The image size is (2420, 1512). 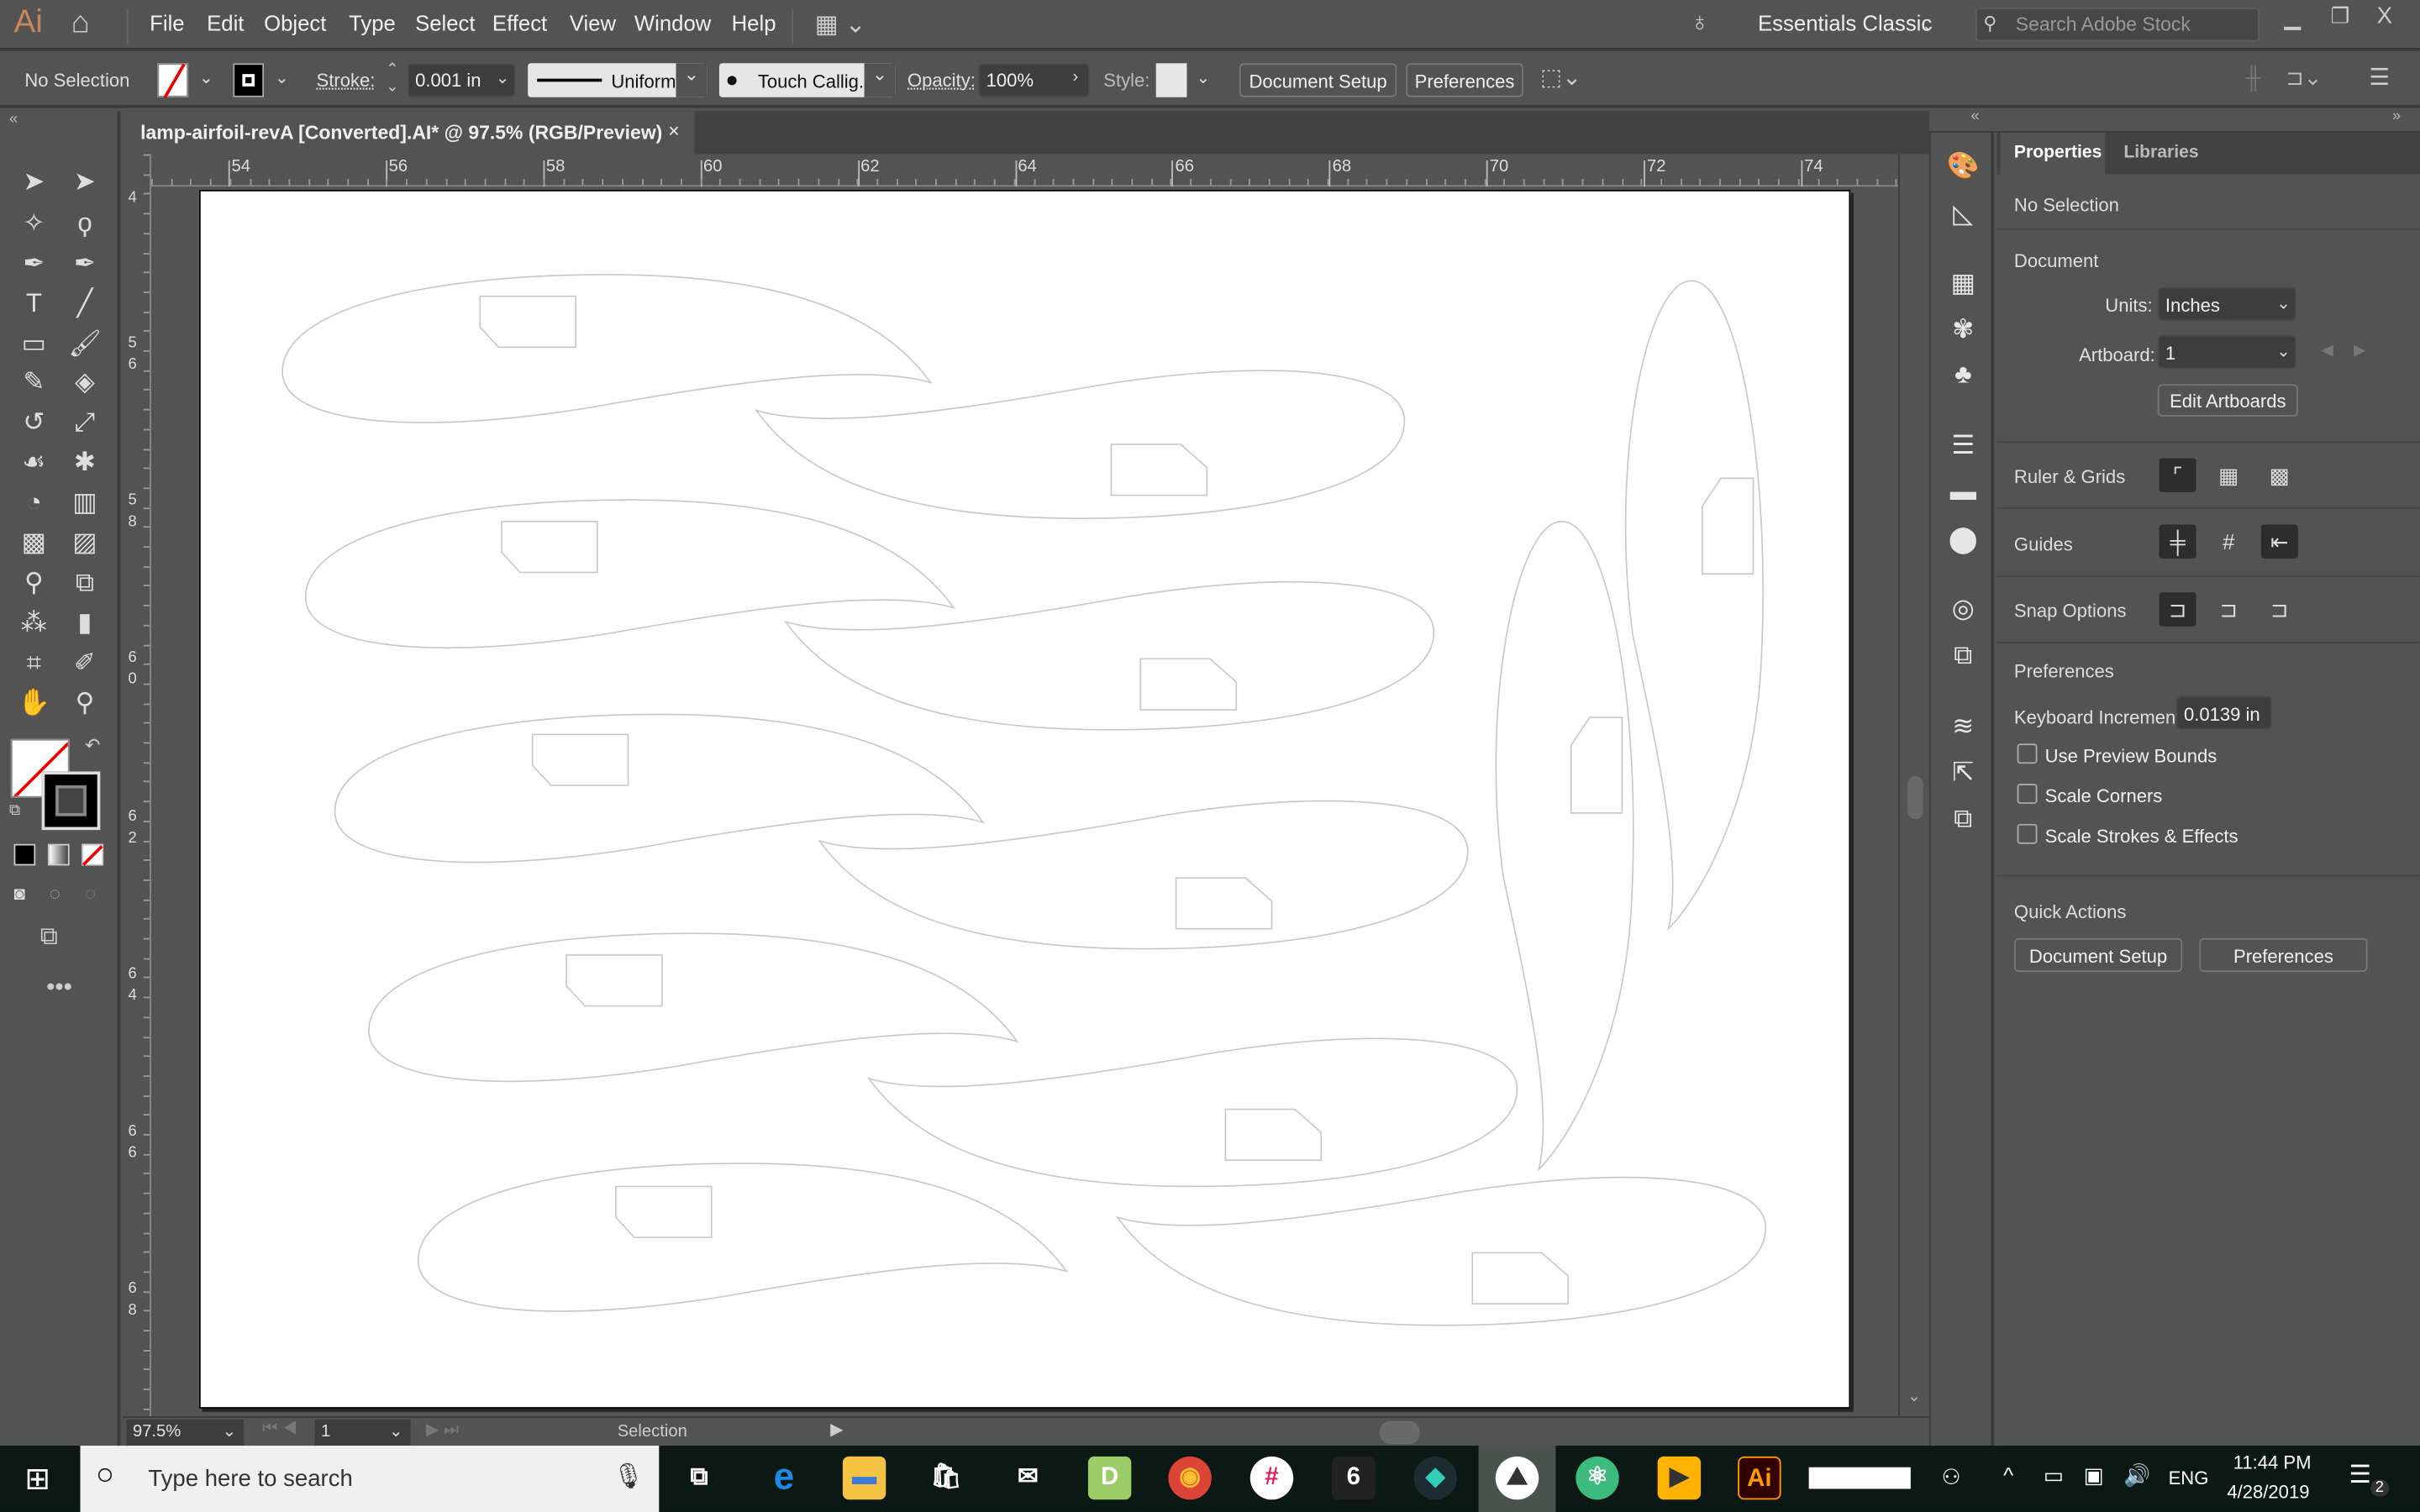 I want to click on qa-document-setup-button: Document Setup, so click(x=2098, y=955).